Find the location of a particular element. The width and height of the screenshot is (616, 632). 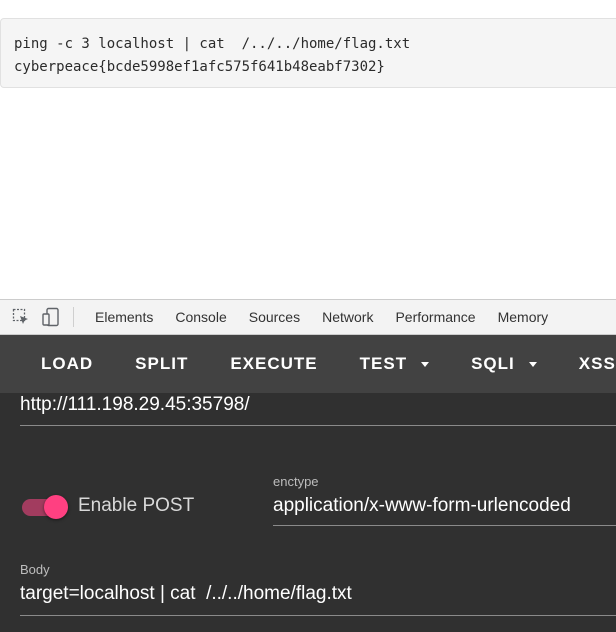

split-button-label: SPLIT is located at coordinates (162, 363).